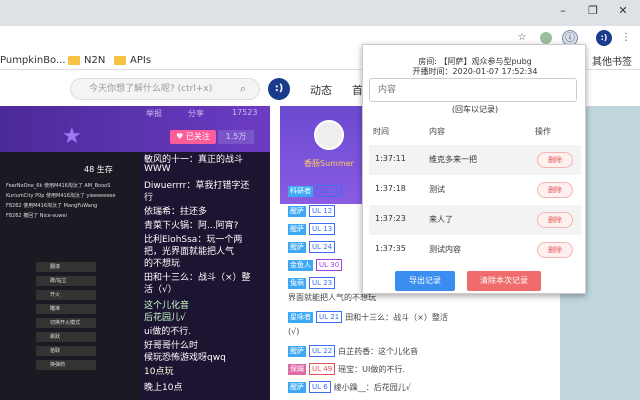 This screenshot has width=640, height=400. Describe the element at coordinates (300, 317) in the screenshot. I see `fan-badge: 星咏者` at that location.